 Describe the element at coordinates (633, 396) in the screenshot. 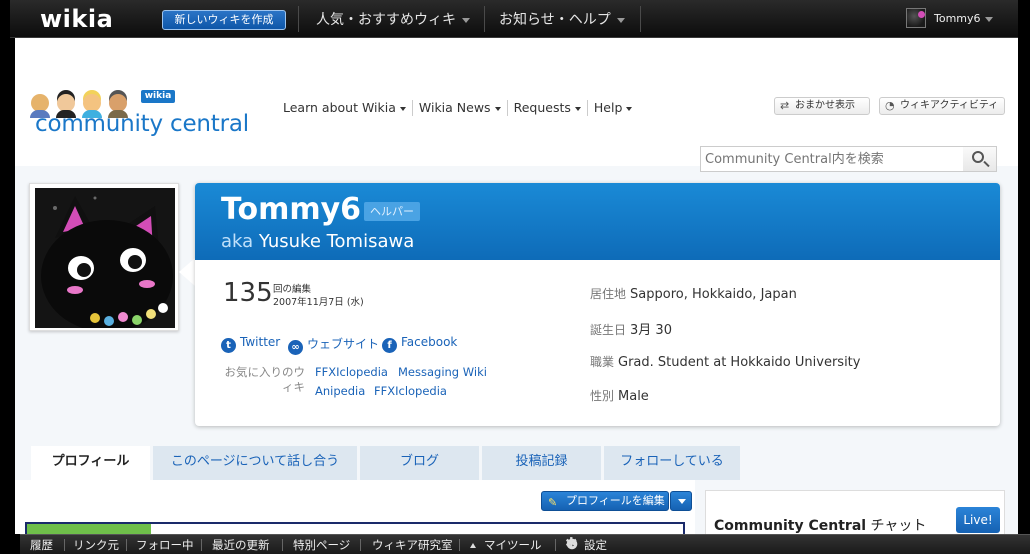

I see `info-value: Male` at that location.